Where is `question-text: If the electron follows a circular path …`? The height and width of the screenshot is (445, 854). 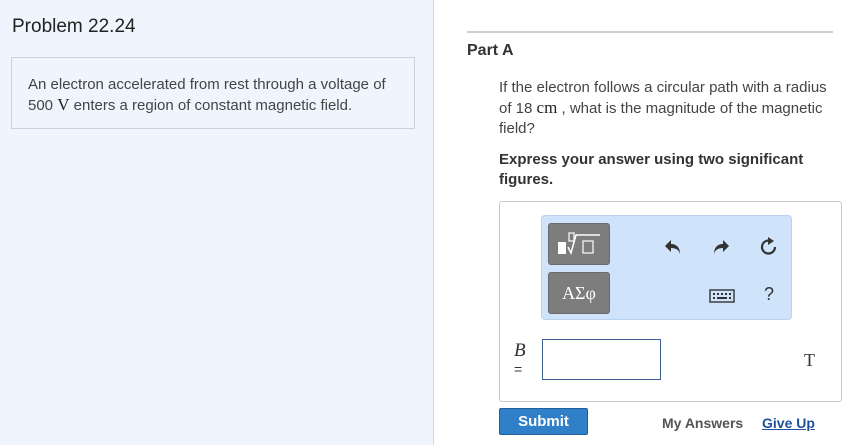 question-text: If the electron follows a circular path … is located at coordinates (669, 108).